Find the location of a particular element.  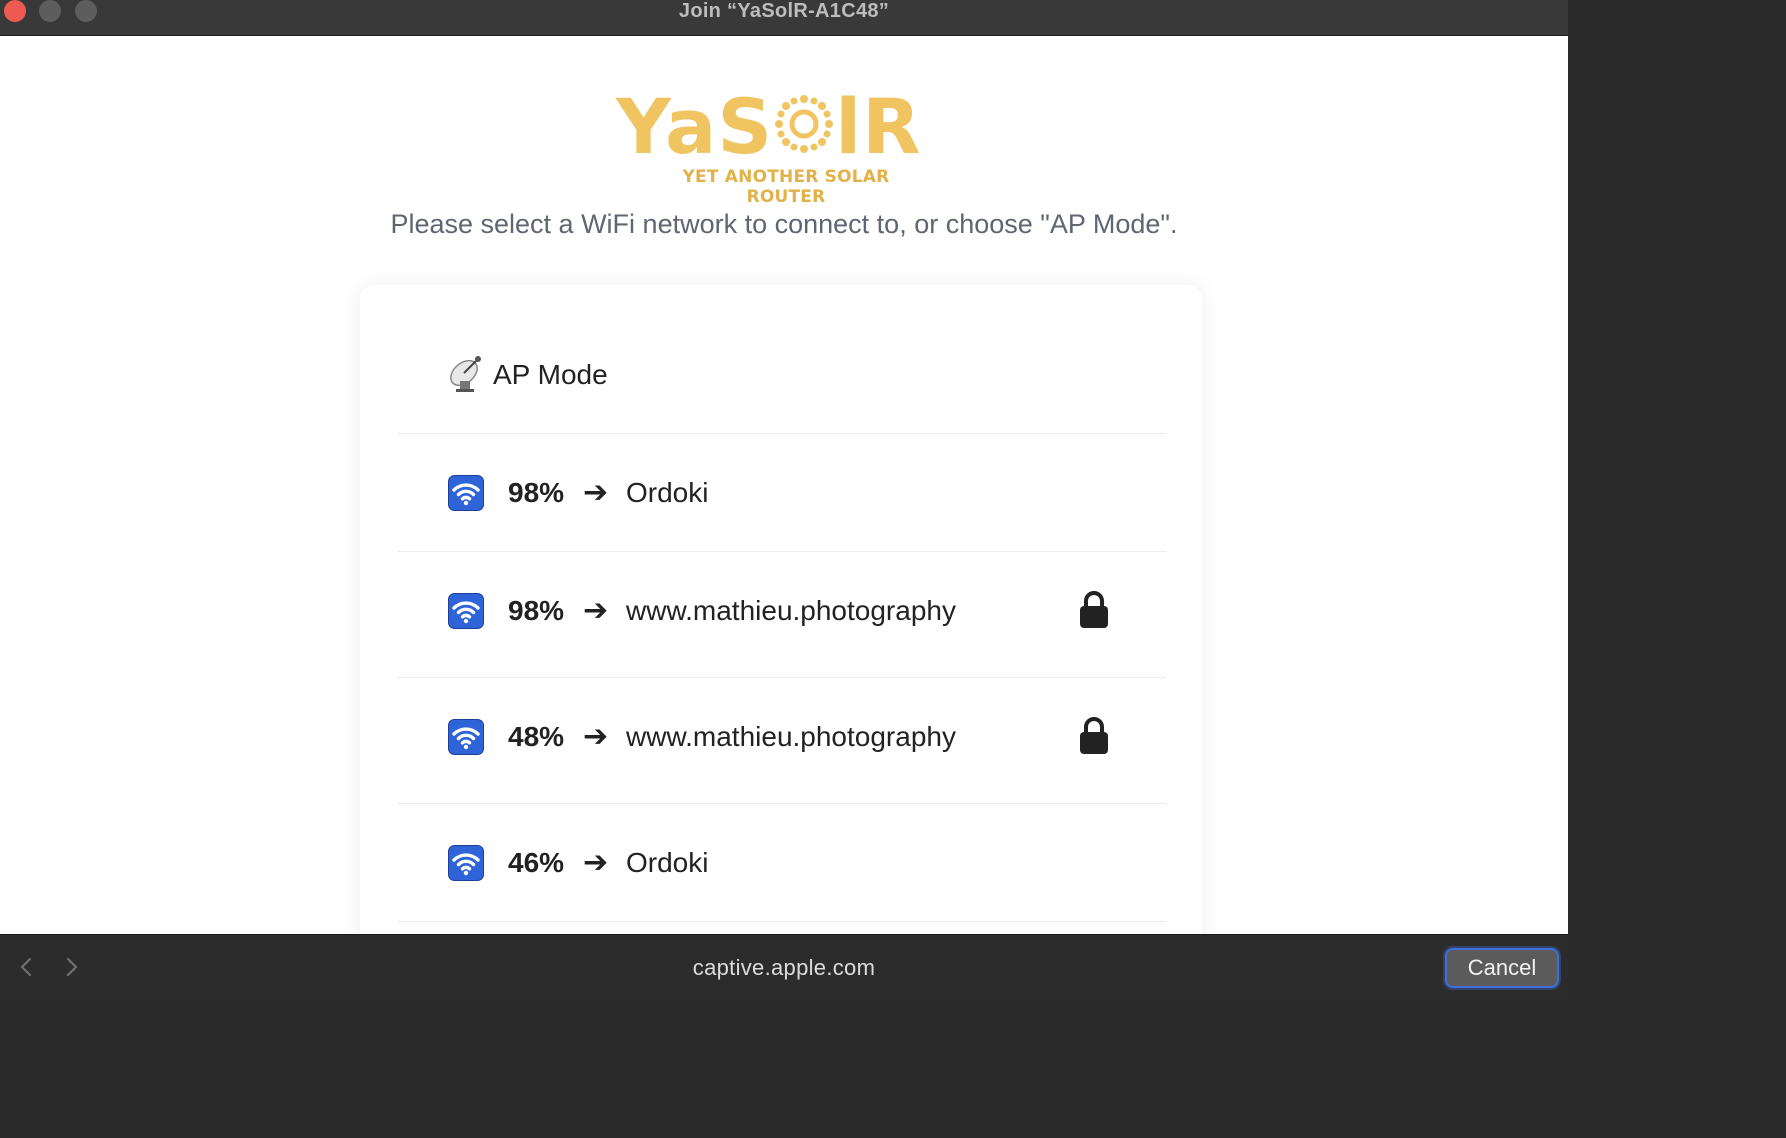

signal-strength: 48% is located at coordinates (536, 736).